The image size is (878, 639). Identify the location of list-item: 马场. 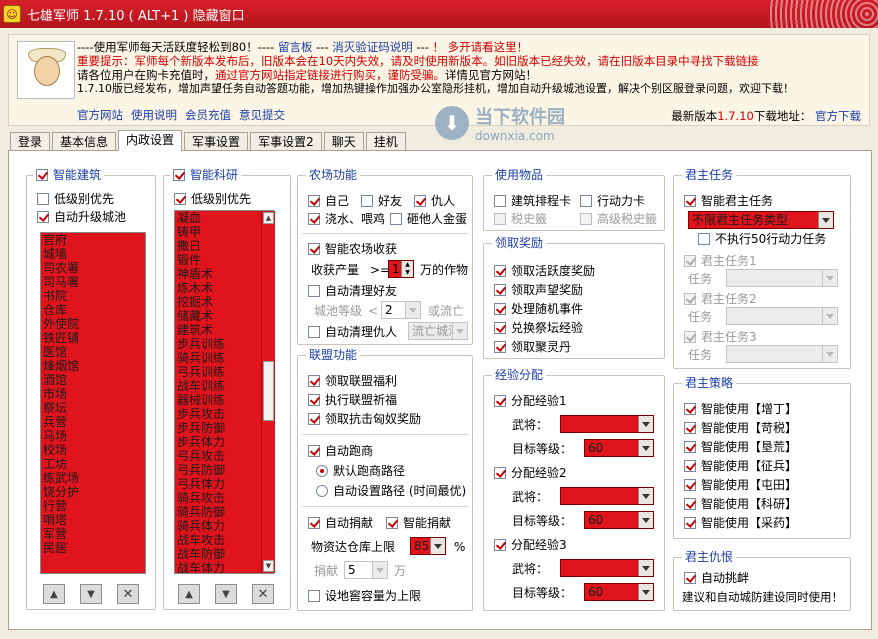
(93, 436).